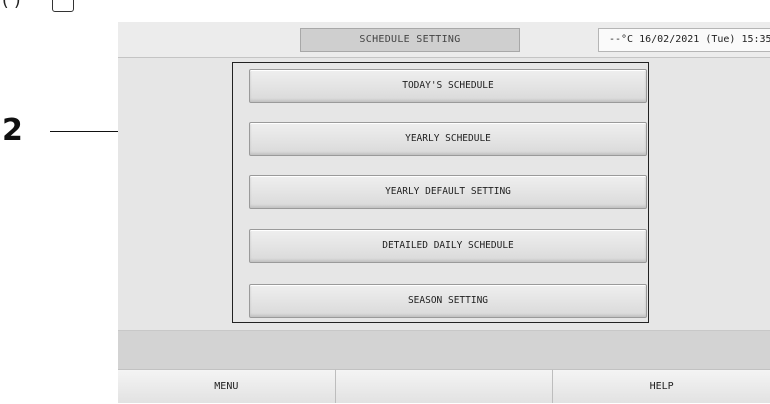 The width and height of the screenshot is (770, 404). What do you see at coordinates (684, 40) in the screenshot?
I see `status-readout: --°C 16/02/2021 (Tue) 15:35` at bounding box center [684, 40].